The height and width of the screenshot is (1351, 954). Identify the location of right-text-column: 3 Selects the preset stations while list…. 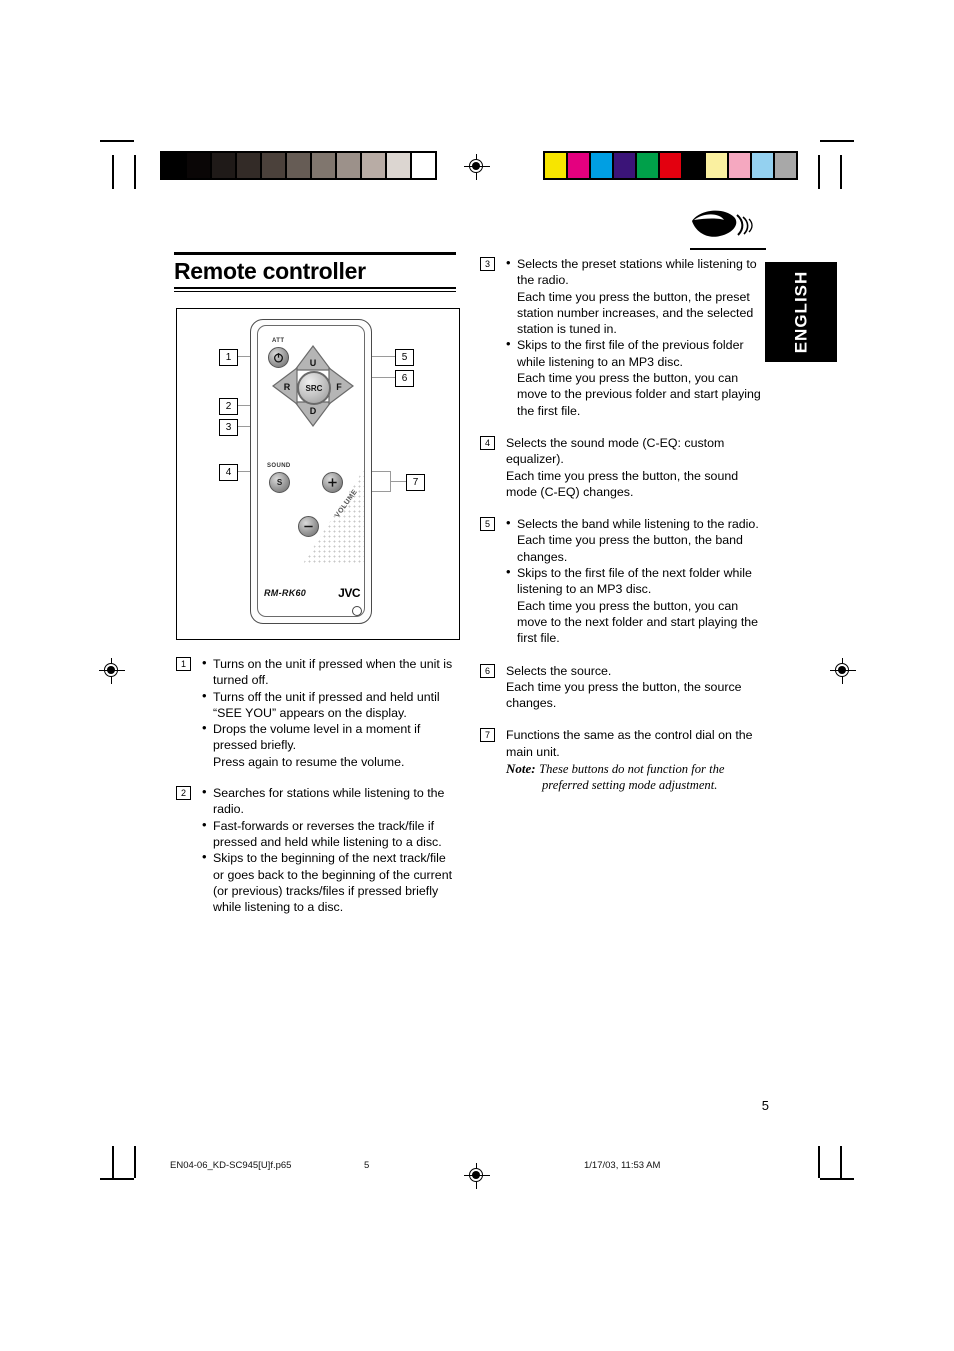
(621, 531).